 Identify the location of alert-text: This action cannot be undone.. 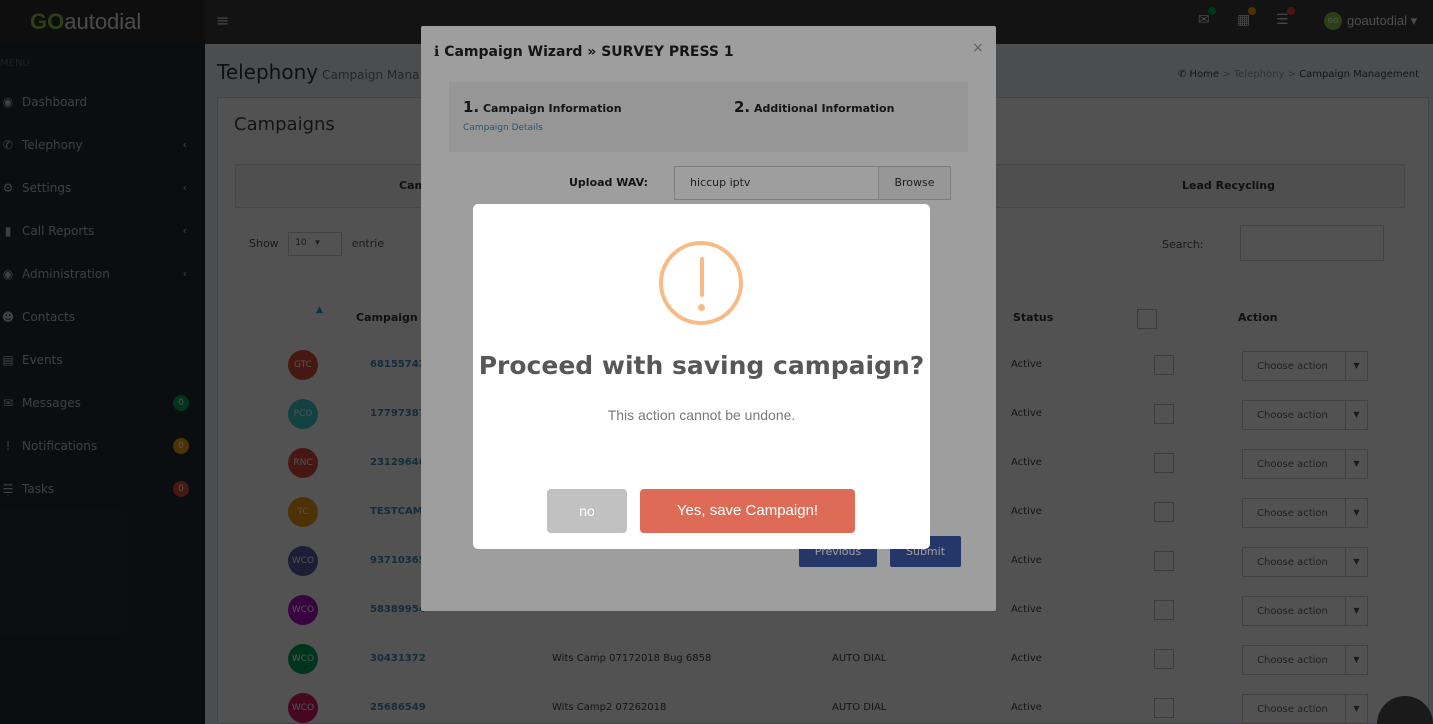
(701, 415).